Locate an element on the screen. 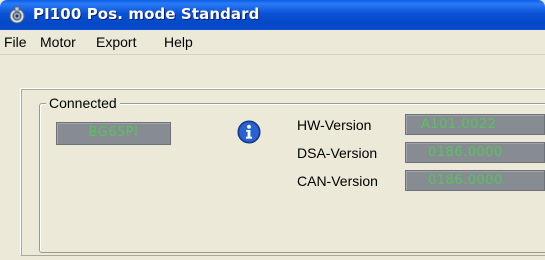  motor-app-icon is located at coordinates (17, 15).